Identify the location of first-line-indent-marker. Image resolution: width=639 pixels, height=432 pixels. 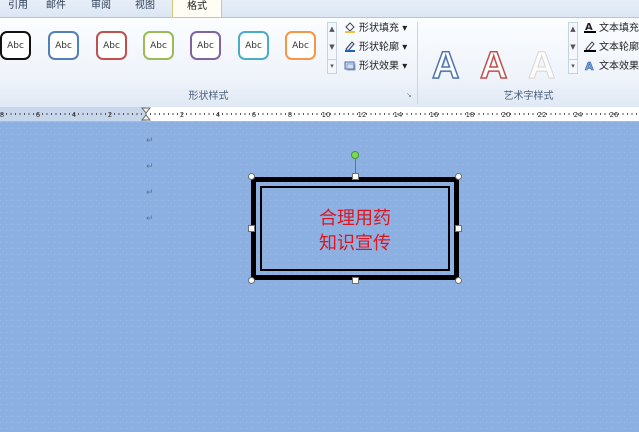
(146, 110).